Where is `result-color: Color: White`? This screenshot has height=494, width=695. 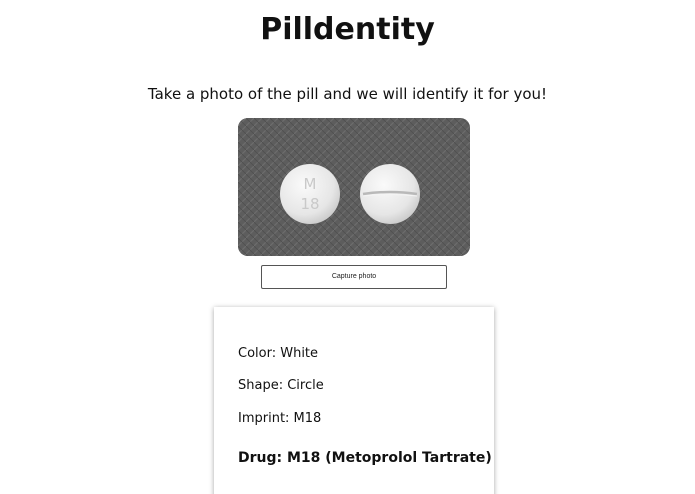
result-color: Color: White is located at coordinates (278, 353).